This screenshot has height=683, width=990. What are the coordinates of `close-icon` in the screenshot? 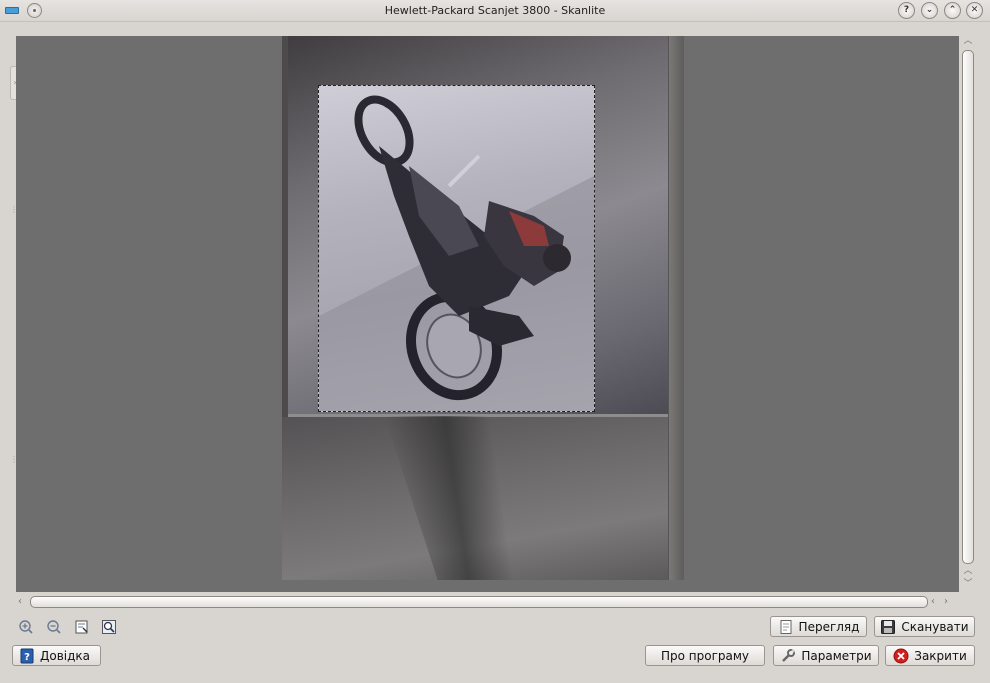 It's located at (901, 656).